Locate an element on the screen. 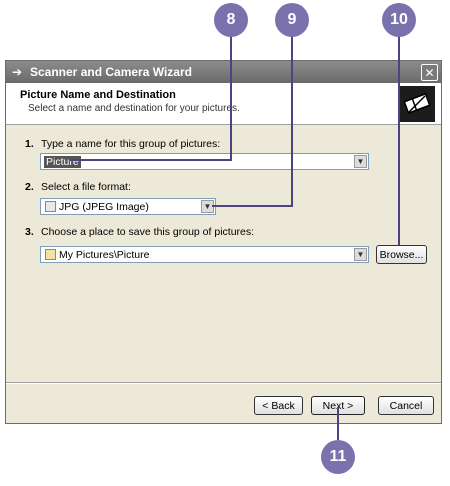  close-button: ✕ is located at coordinates (429, 72).